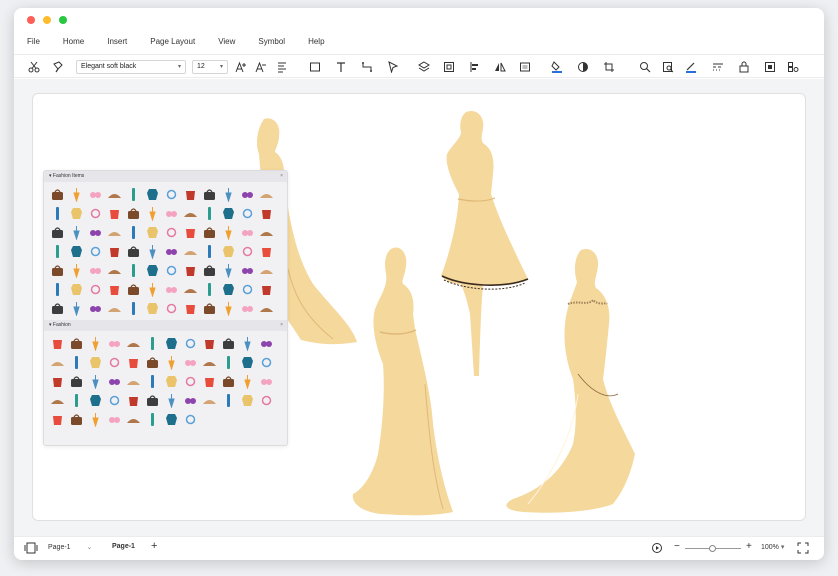 Image resolution: width=838 pixels, height=576 pixels. I want to click on group-icon, so click(449, 67).